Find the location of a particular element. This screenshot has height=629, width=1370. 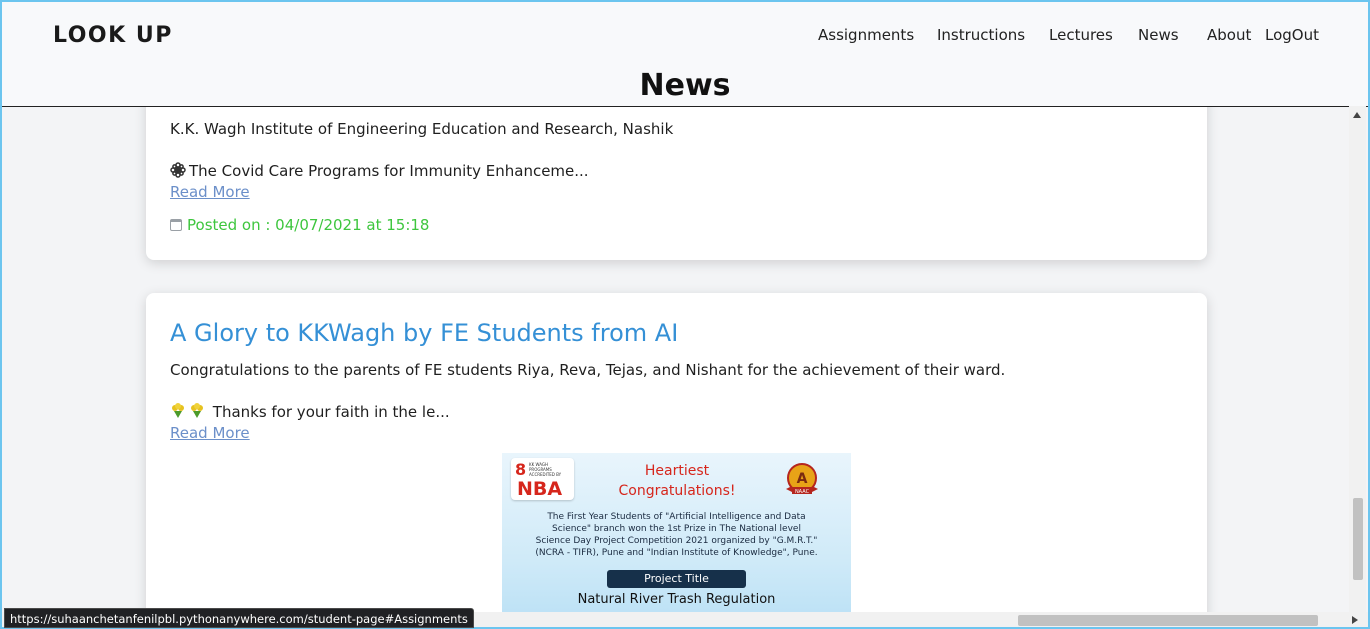

scroll-right-arrow-icon is located at coordinates (1355, 620).